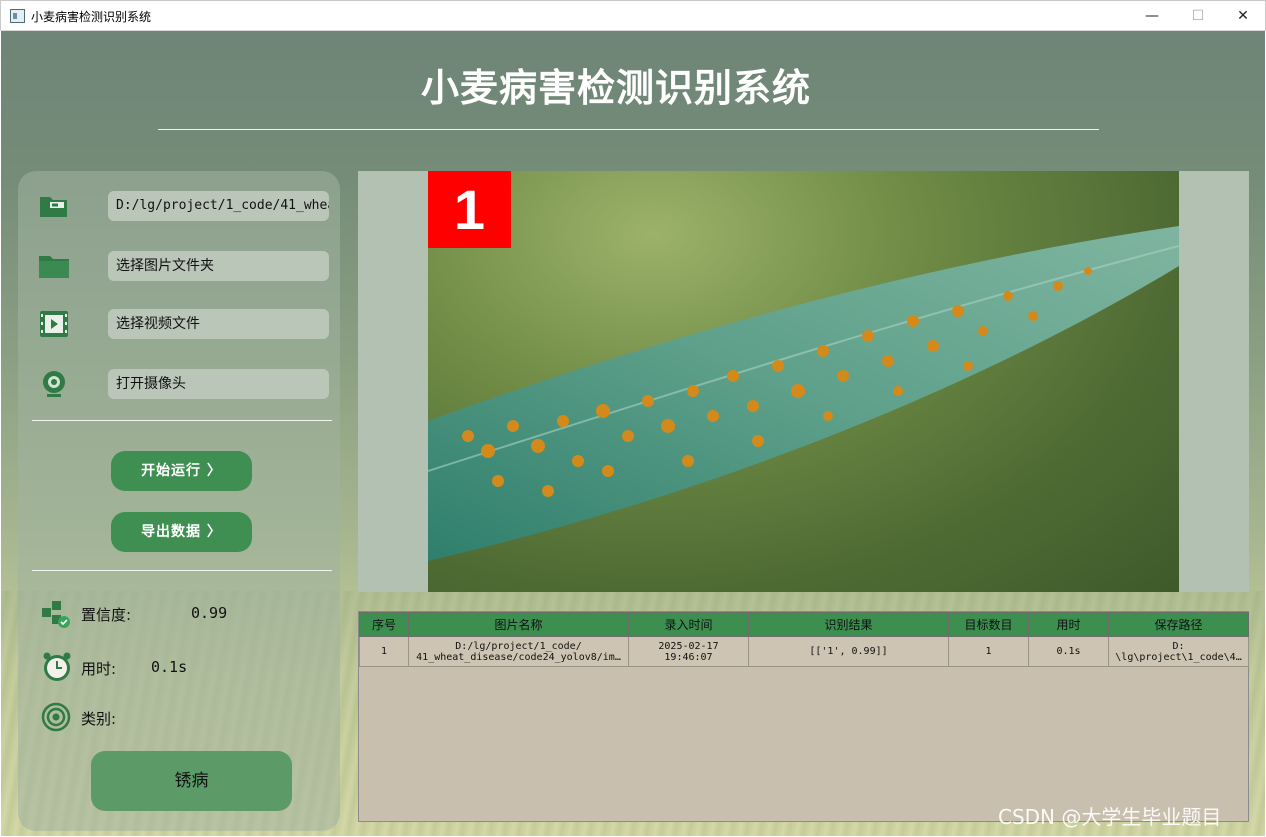  What do you see at coordinates (848, 651) in the screenshot?
I see `cell-result: [['1', 0.99]]` at bounding box center [848, 651].